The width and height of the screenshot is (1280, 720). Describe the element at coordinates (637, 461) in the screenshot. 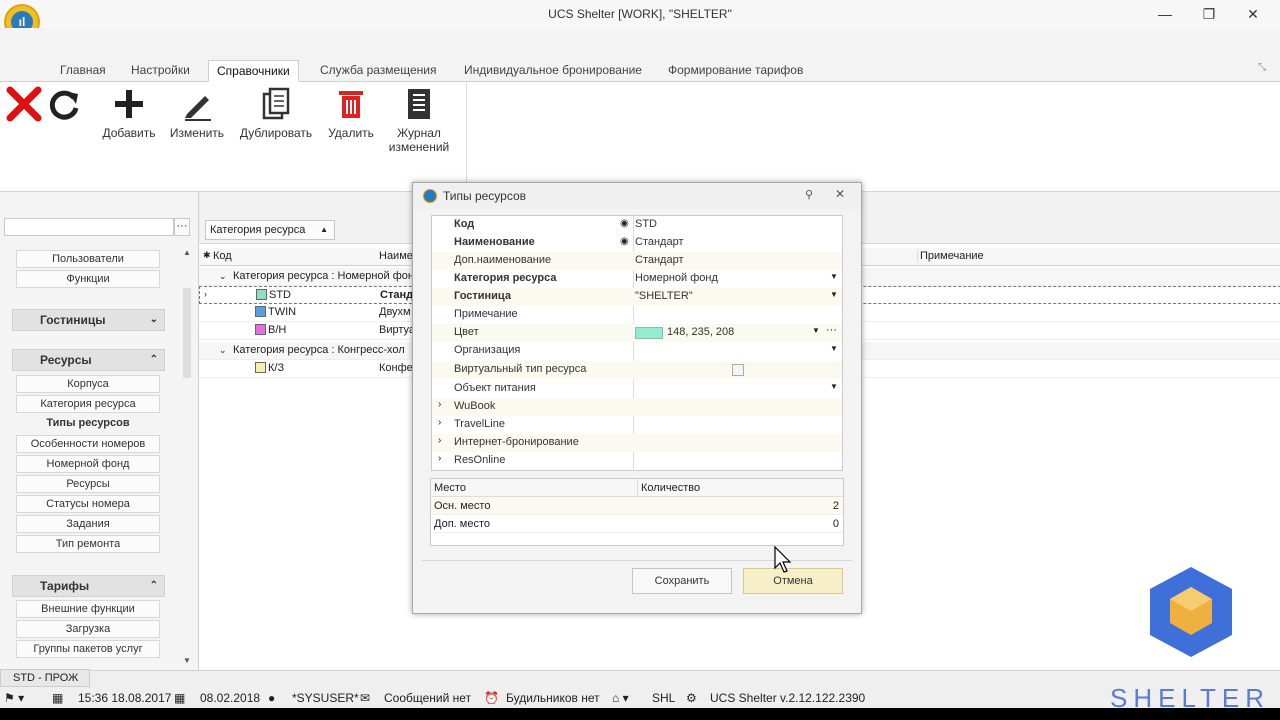

I see `prop-resonline: › ResOnline` at that location.